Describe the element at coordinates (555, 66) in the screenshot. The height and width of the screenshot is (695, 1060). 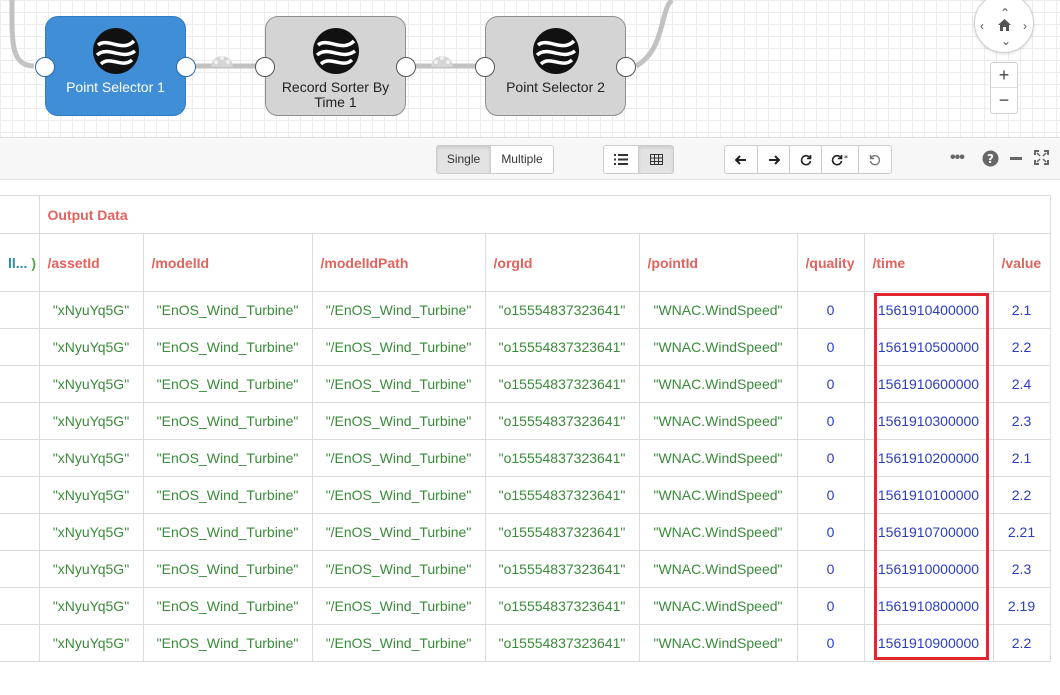
I see `node-point-selector-2: Point Selector 2` at that location.